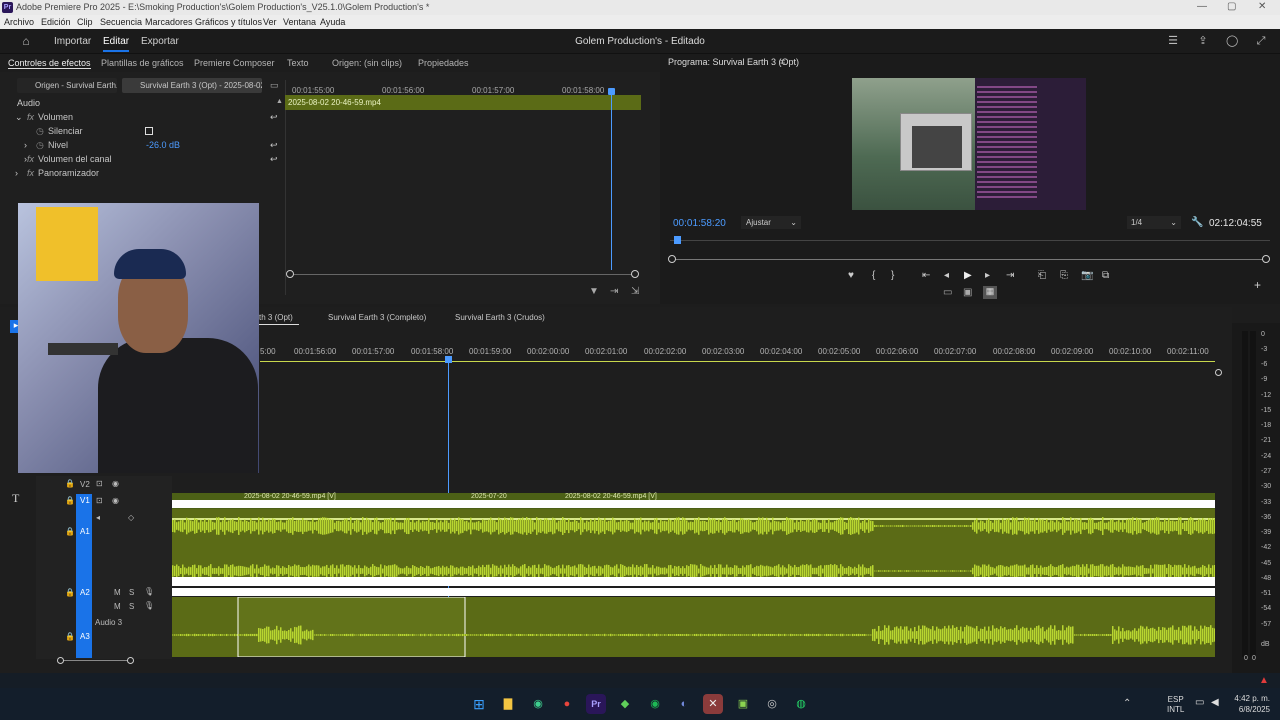 The height and width of the screenshot is (720, 1280). Describe the element at coordinates (98, 517) in the screenshot. I see `keyframe-prev-icon: ◂` at that location.